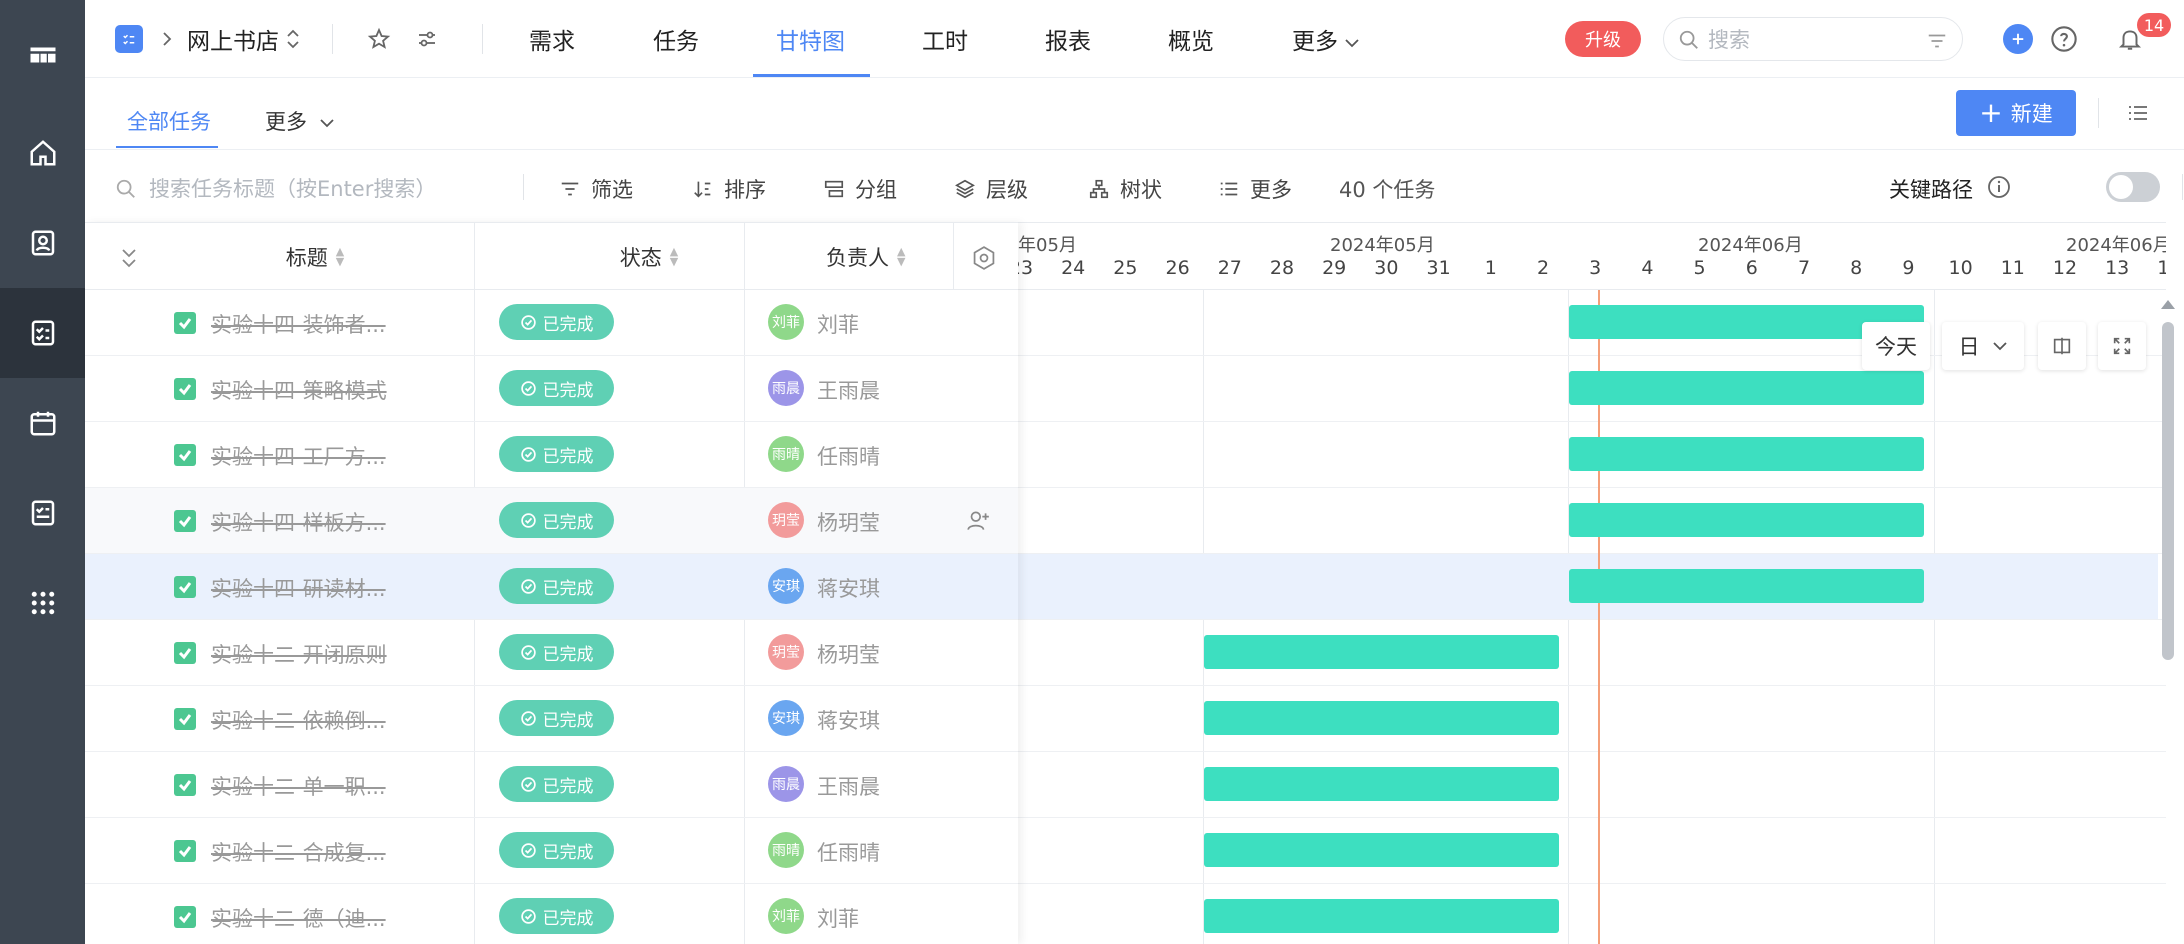 The image size is (2184, 944). Describe the element at coordinates (984, 258) in the screenshot. I see `column-settings-icon` at that location.